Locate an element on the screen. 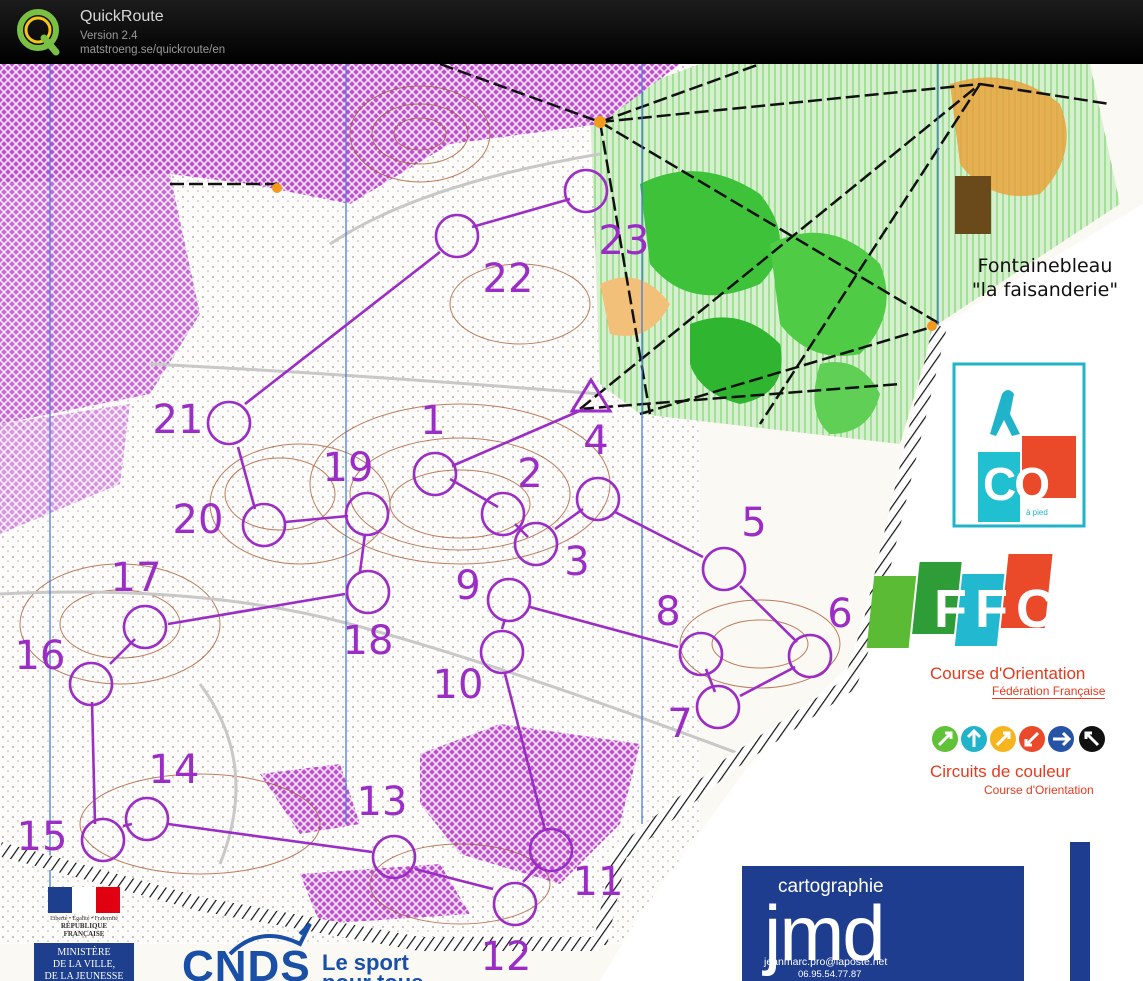 This screenshot has height=981, width=1143. control-label-15: 15 is located at coordinates (42, 837).